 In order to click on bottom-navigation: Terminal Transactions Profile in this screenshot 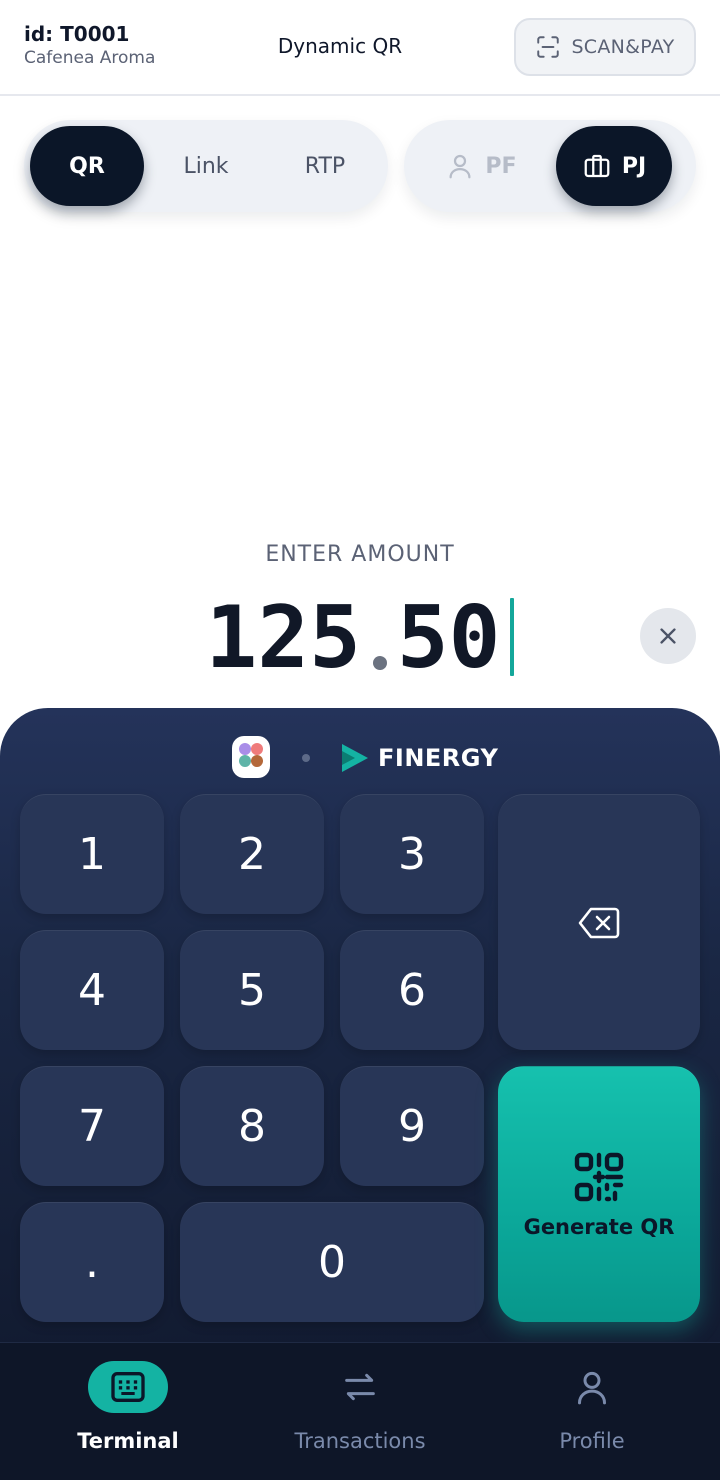, I will do `click(360, 1411)`.